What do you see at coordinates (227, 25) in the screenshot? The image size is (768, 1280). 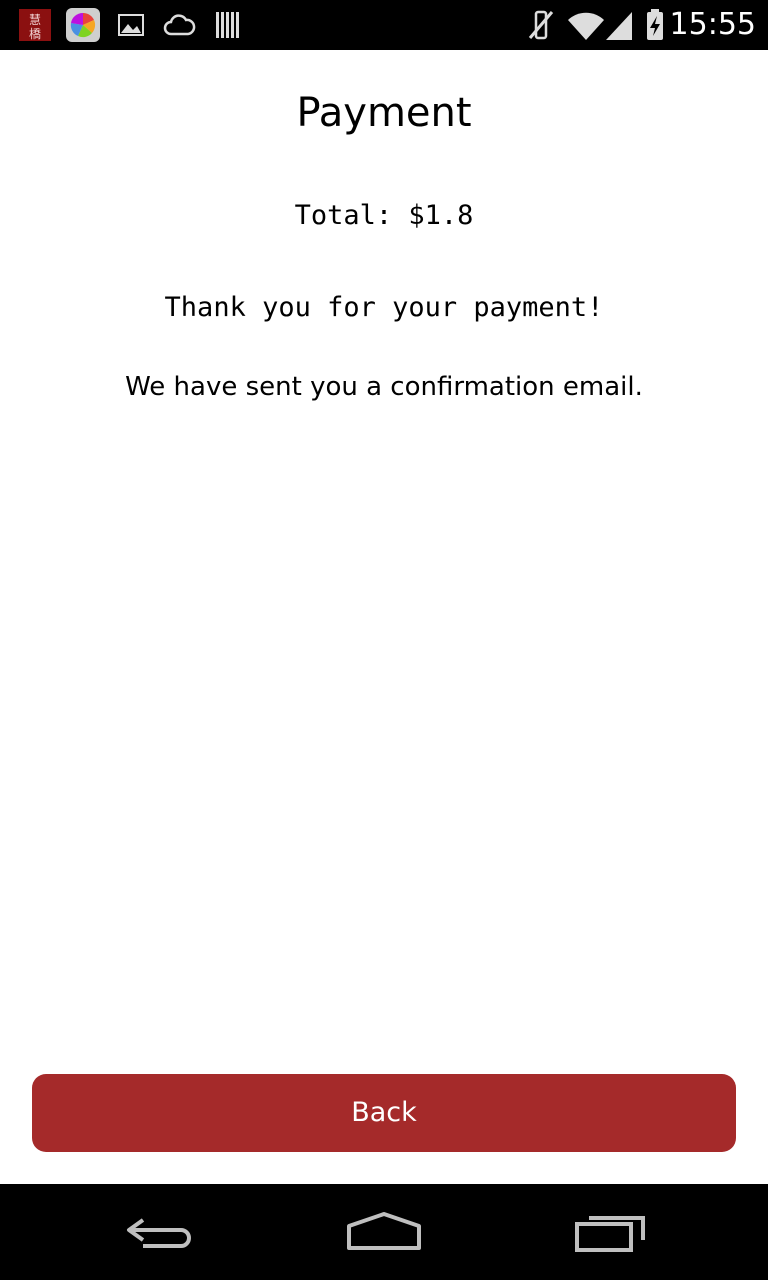 I see `barcode-icon` at bounding box center [227, 25].